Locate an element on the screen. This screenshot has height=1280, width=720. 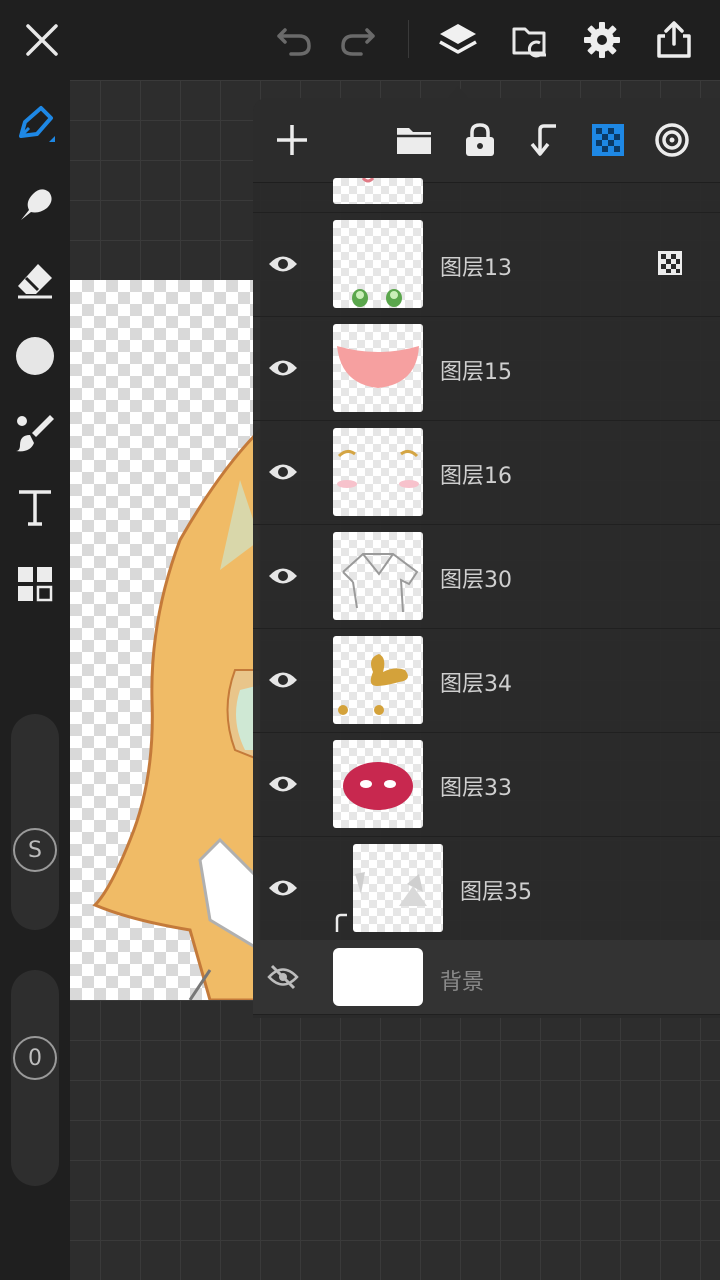
eye-off-icon is located at coordinates (283, 977).